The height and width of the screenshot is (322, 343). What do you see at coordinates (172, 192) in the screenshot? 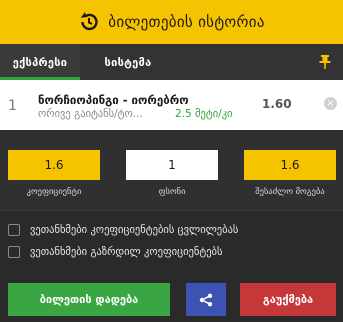
I see `stake-label: ფსონი` at bounding box center [172, 192].